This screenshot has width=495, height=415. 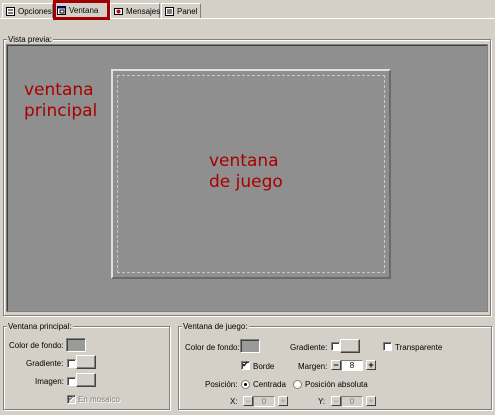 I want to click on game-margin-label: Margen:, so click(x=313, y=366).